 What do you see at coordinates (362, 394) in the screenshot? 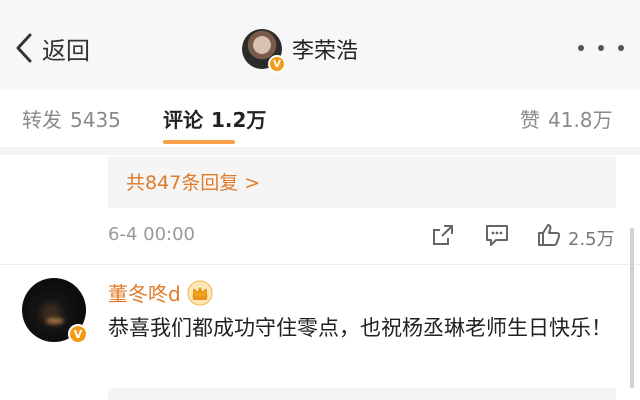
I see `next-replies-preview` at bounding box center [362, 394].